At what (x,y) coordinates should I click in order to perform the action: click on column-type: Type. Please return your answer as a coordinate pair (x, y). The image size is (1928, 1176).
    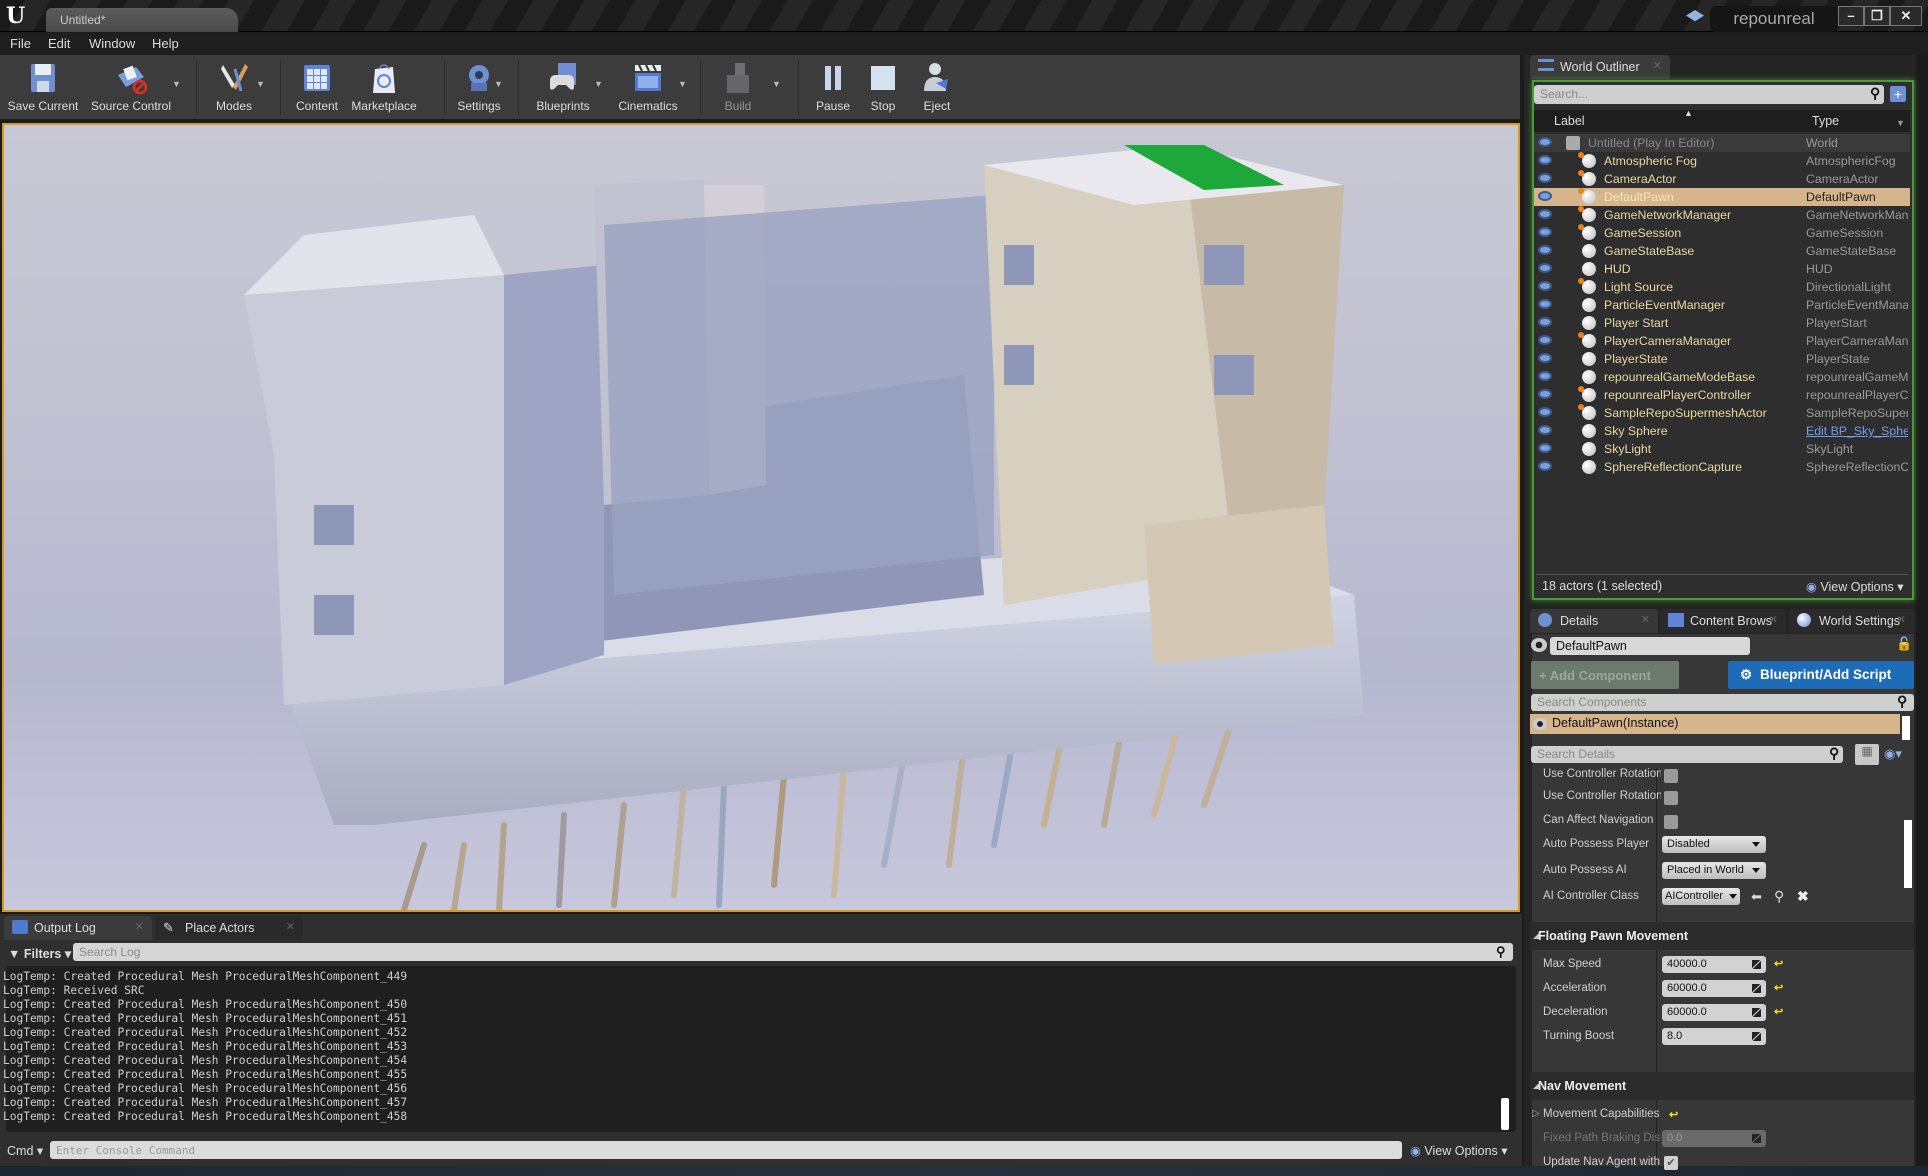
    Looking at the image, I should click on (1825, 121).